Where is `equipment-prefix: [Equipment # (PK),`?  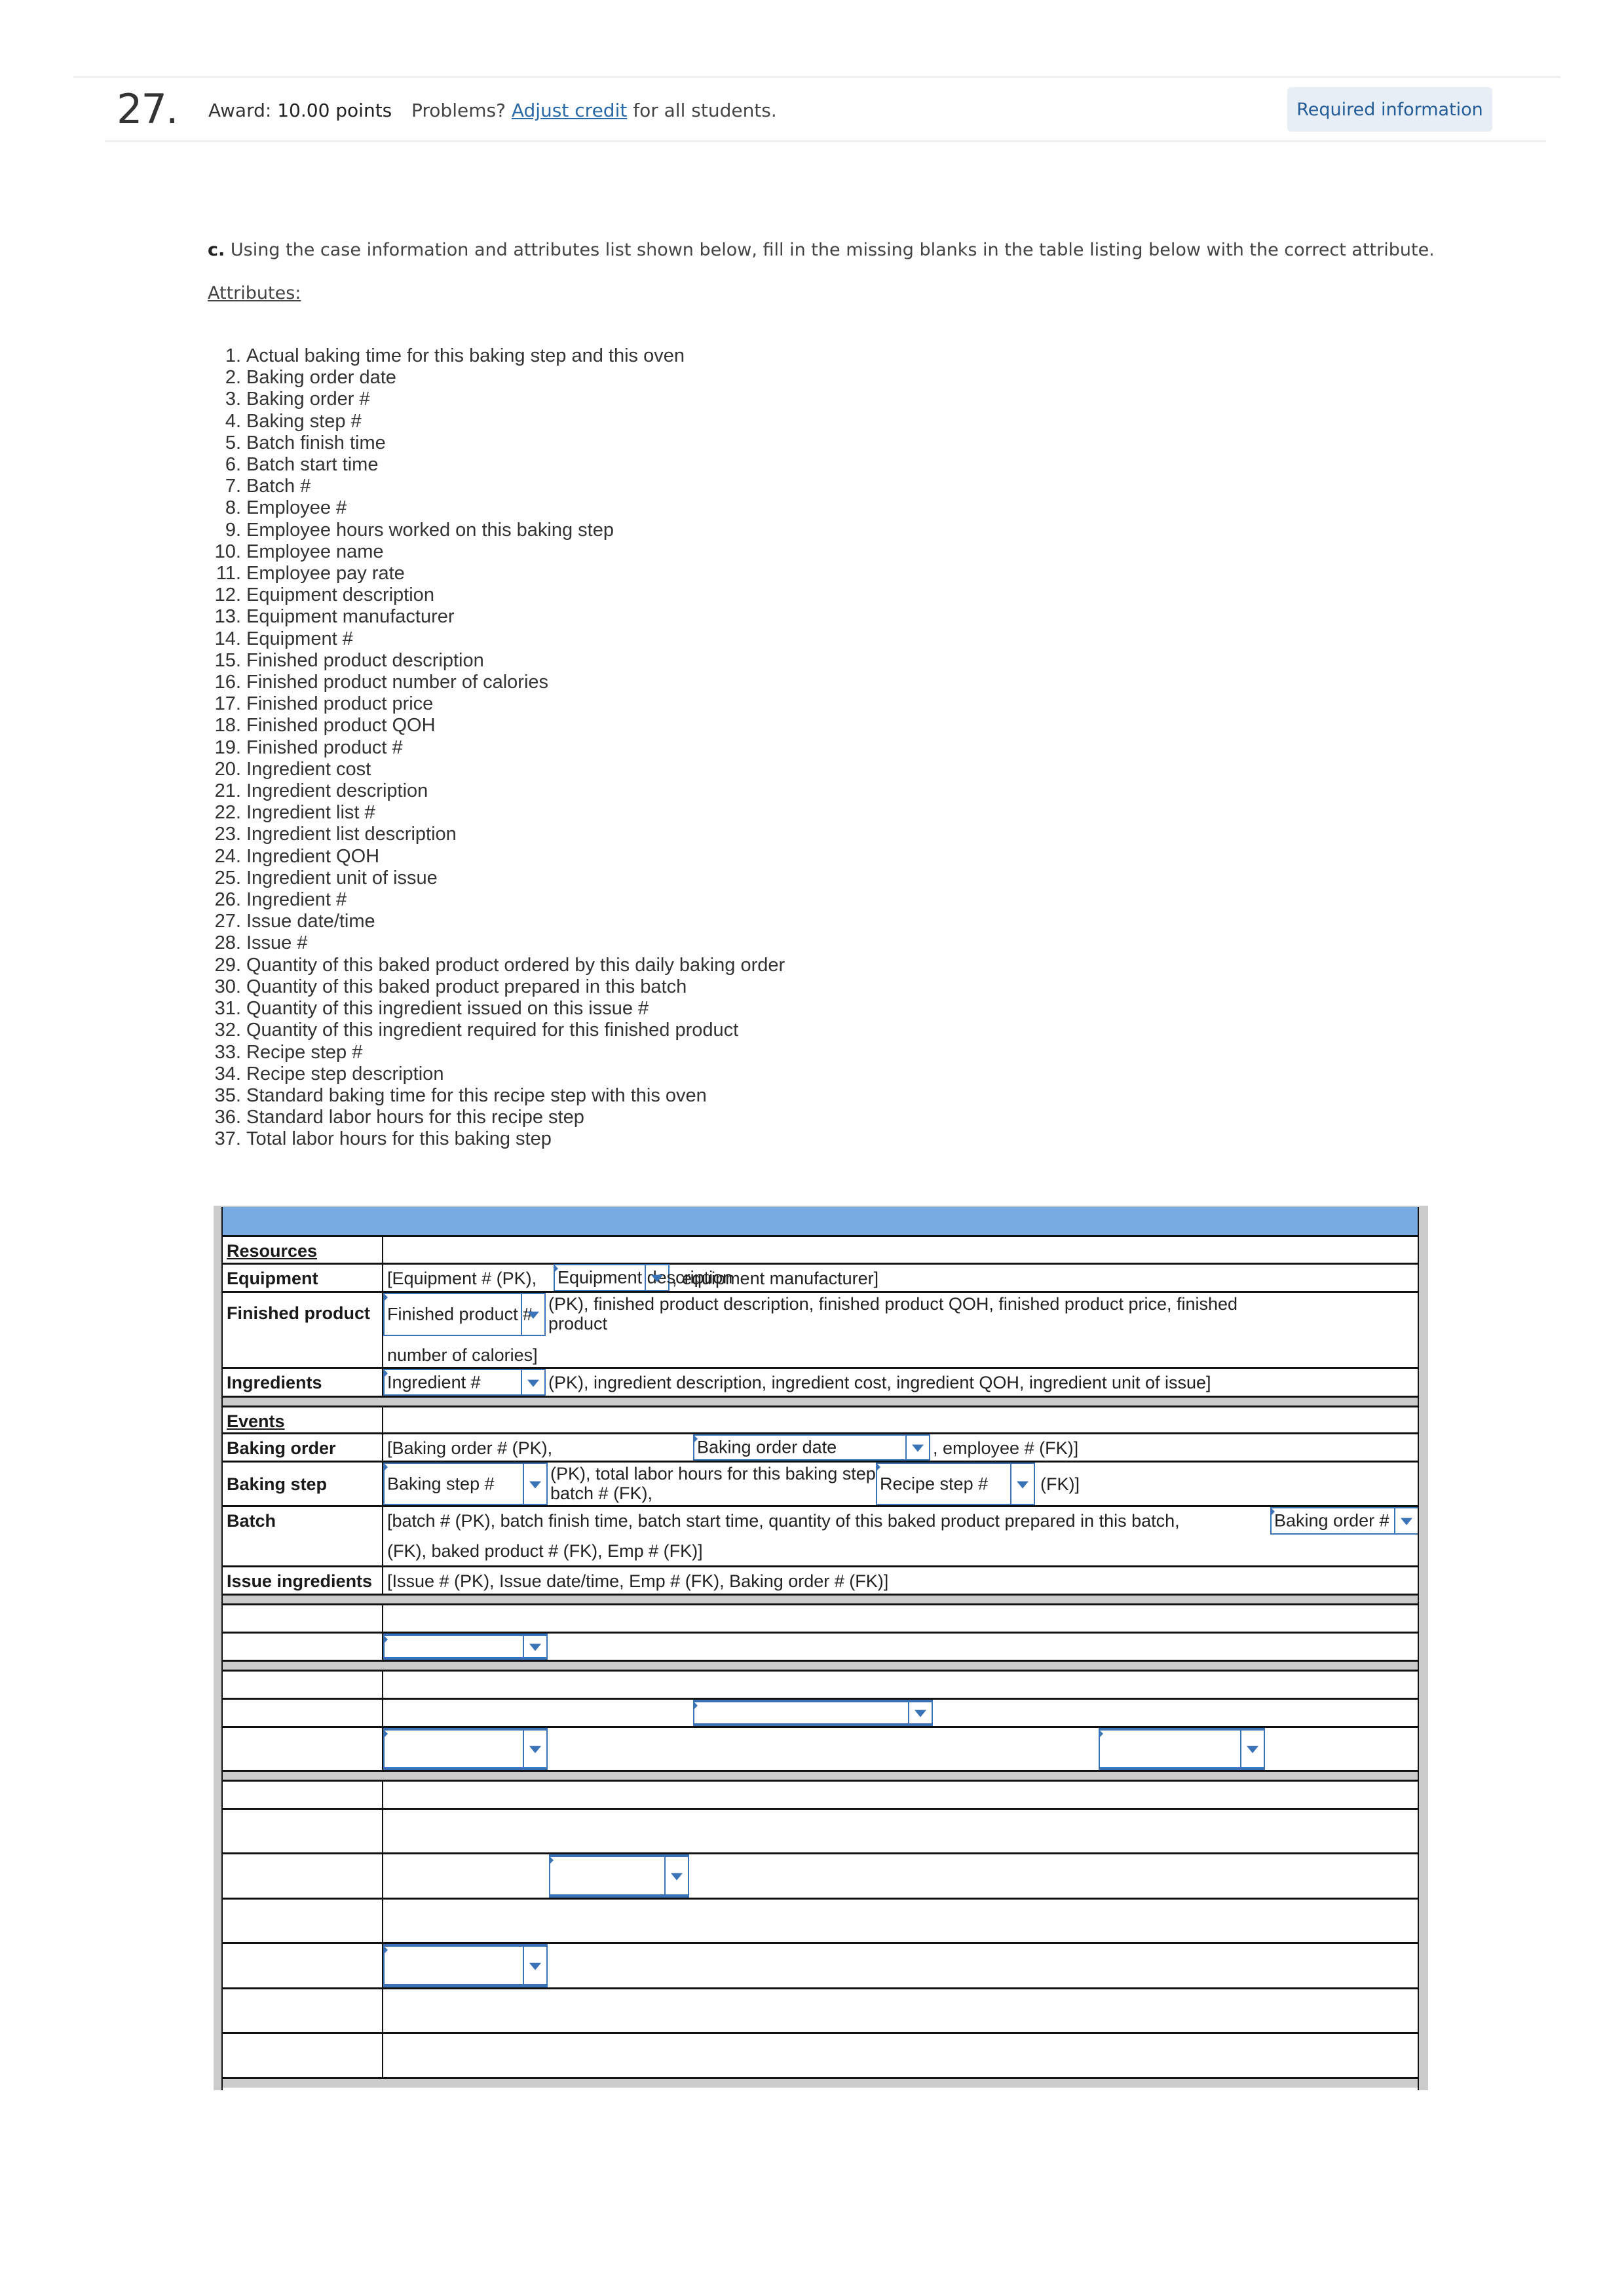
equipment-prefix: [Equipment # (PK), is located at coordinates (462, 1278).